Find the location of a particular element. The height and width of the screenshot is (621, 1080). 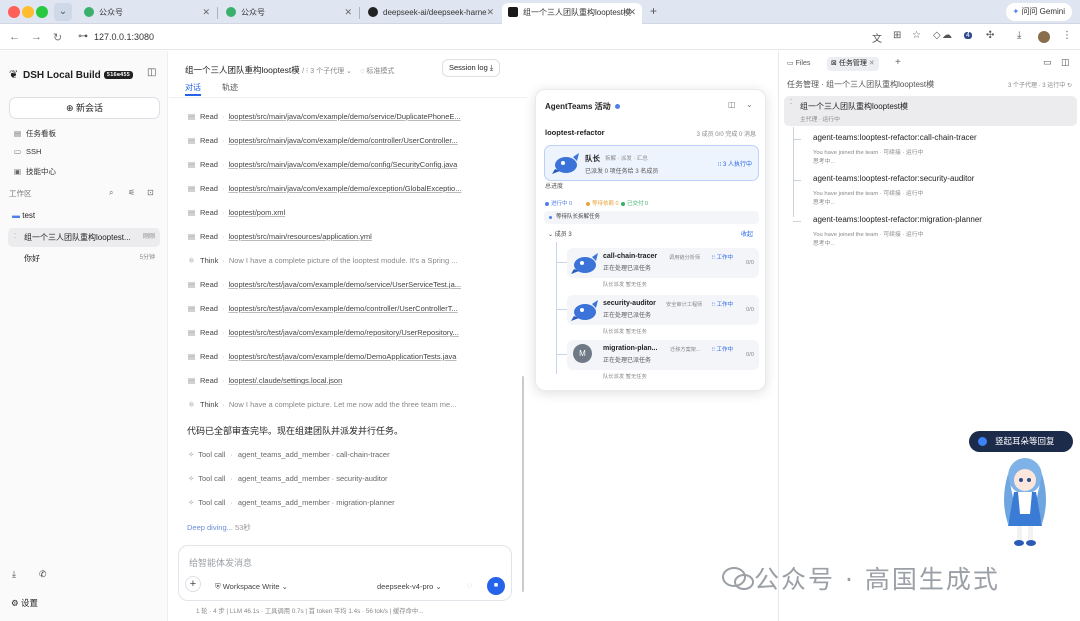

file-path-link: looptest/pom.xml is located at coordinates (256, 212).